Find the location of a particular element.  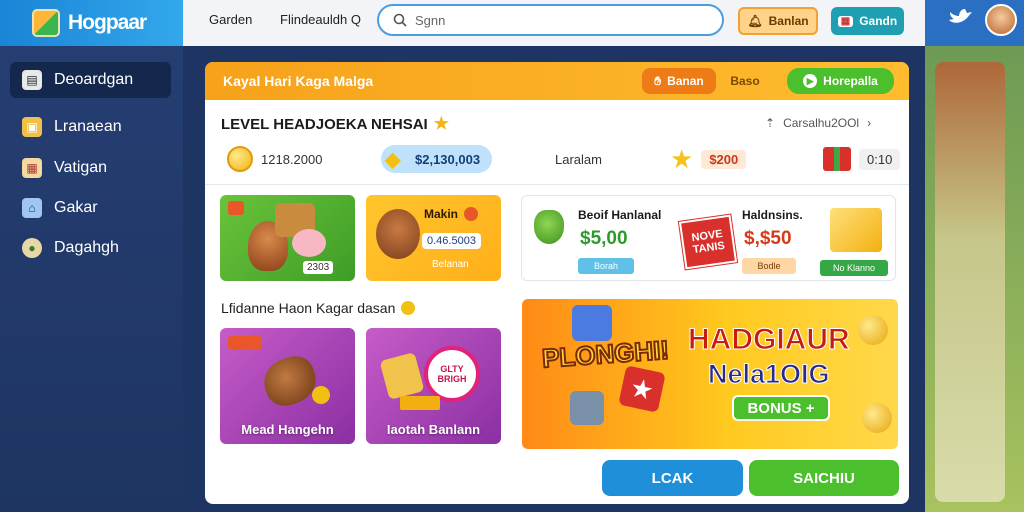

gift-icon: ▣ is located at coordinates (32, 127).